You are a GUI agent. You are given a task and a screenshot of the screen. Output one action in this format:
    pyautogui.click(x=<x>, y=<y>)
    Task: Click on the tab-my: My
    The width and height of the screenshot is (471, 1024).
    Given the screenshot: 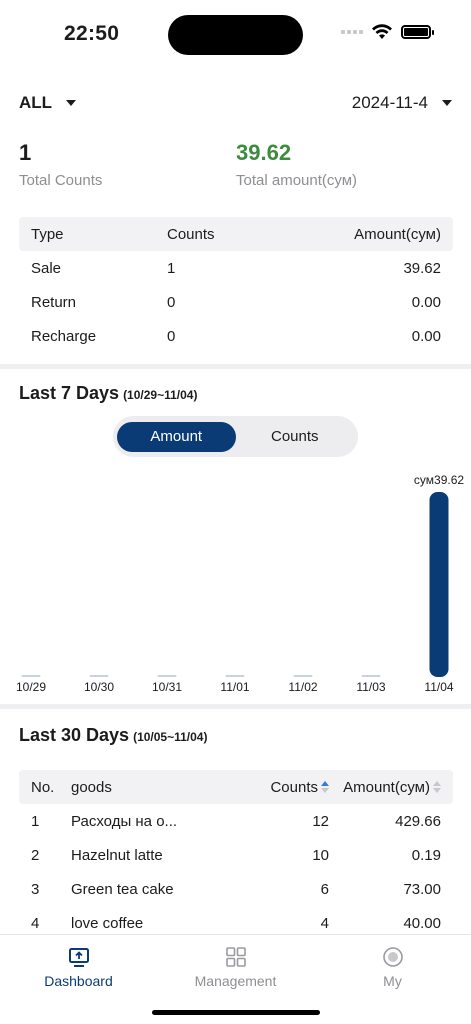 What is the action you would take?
    pyautogui.click(x=392, y=967)
    